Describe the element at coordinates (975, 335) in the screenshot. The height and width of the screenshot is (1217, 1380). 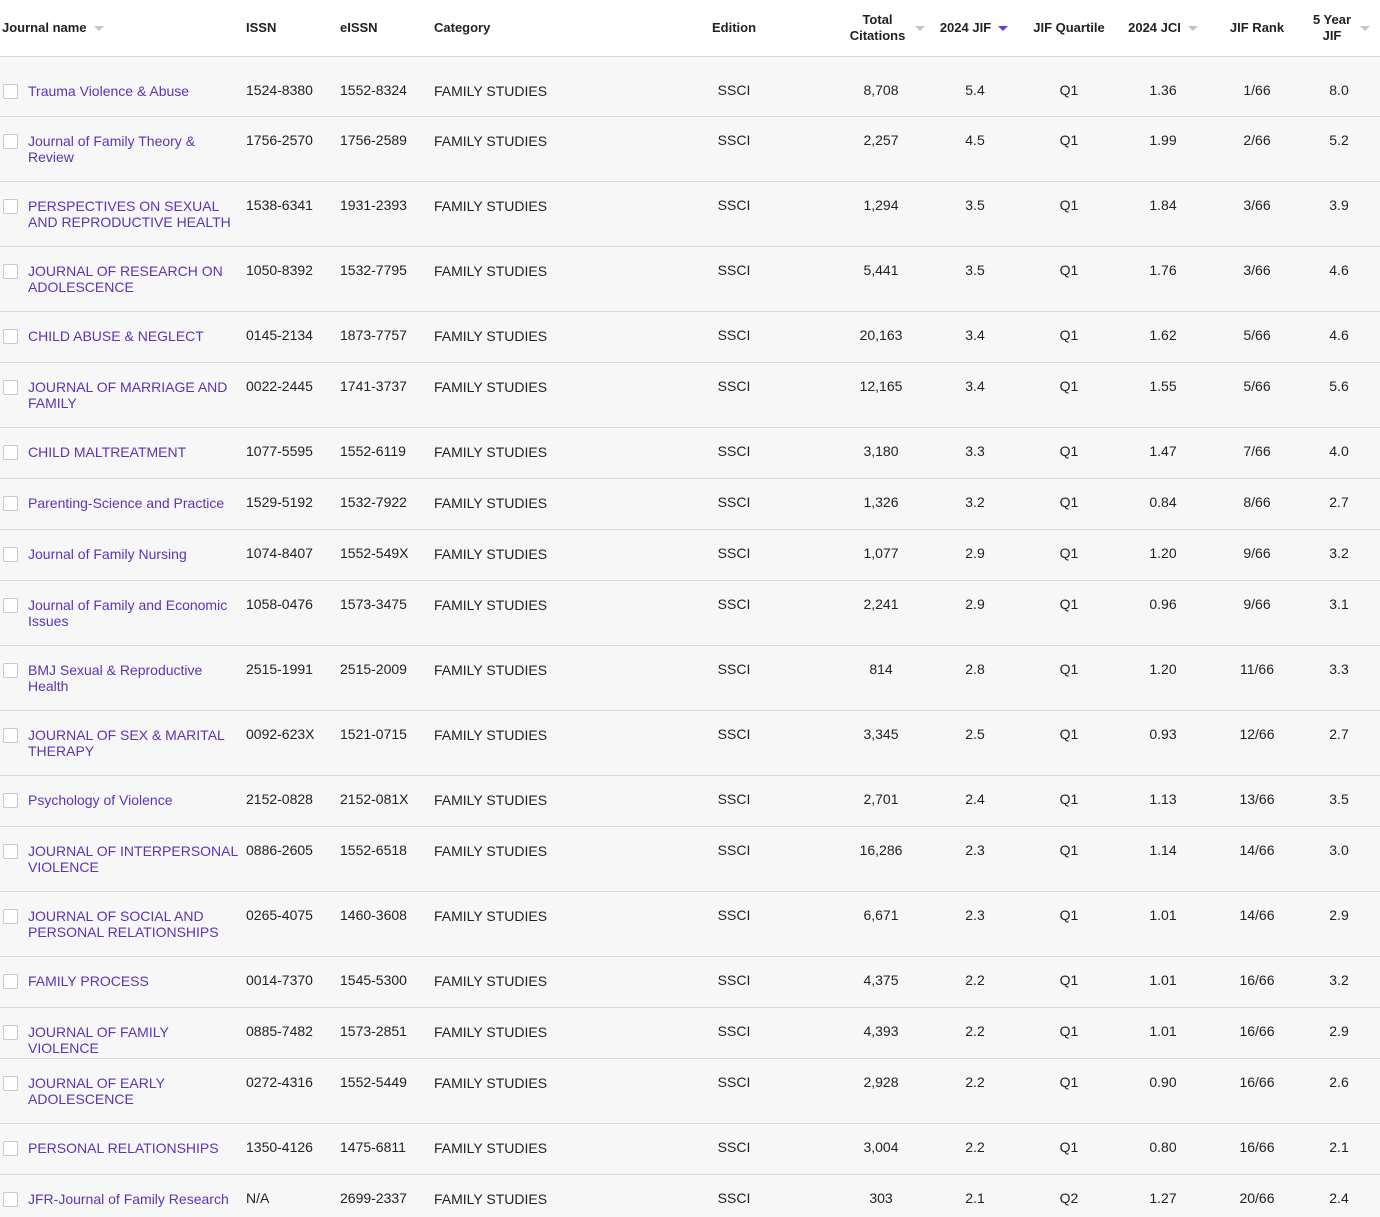
I see `jif-cell: 3.4` at that location.